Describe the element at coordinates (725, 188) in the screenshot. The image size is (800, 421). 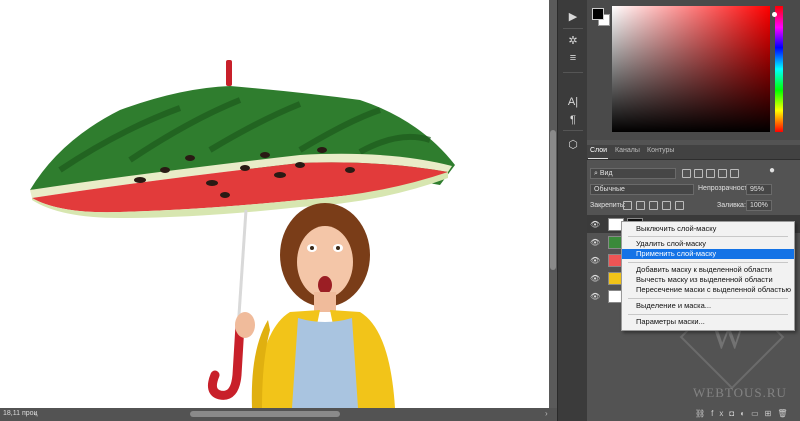
I see `opacity-label: Непрозрачность:` at that location.